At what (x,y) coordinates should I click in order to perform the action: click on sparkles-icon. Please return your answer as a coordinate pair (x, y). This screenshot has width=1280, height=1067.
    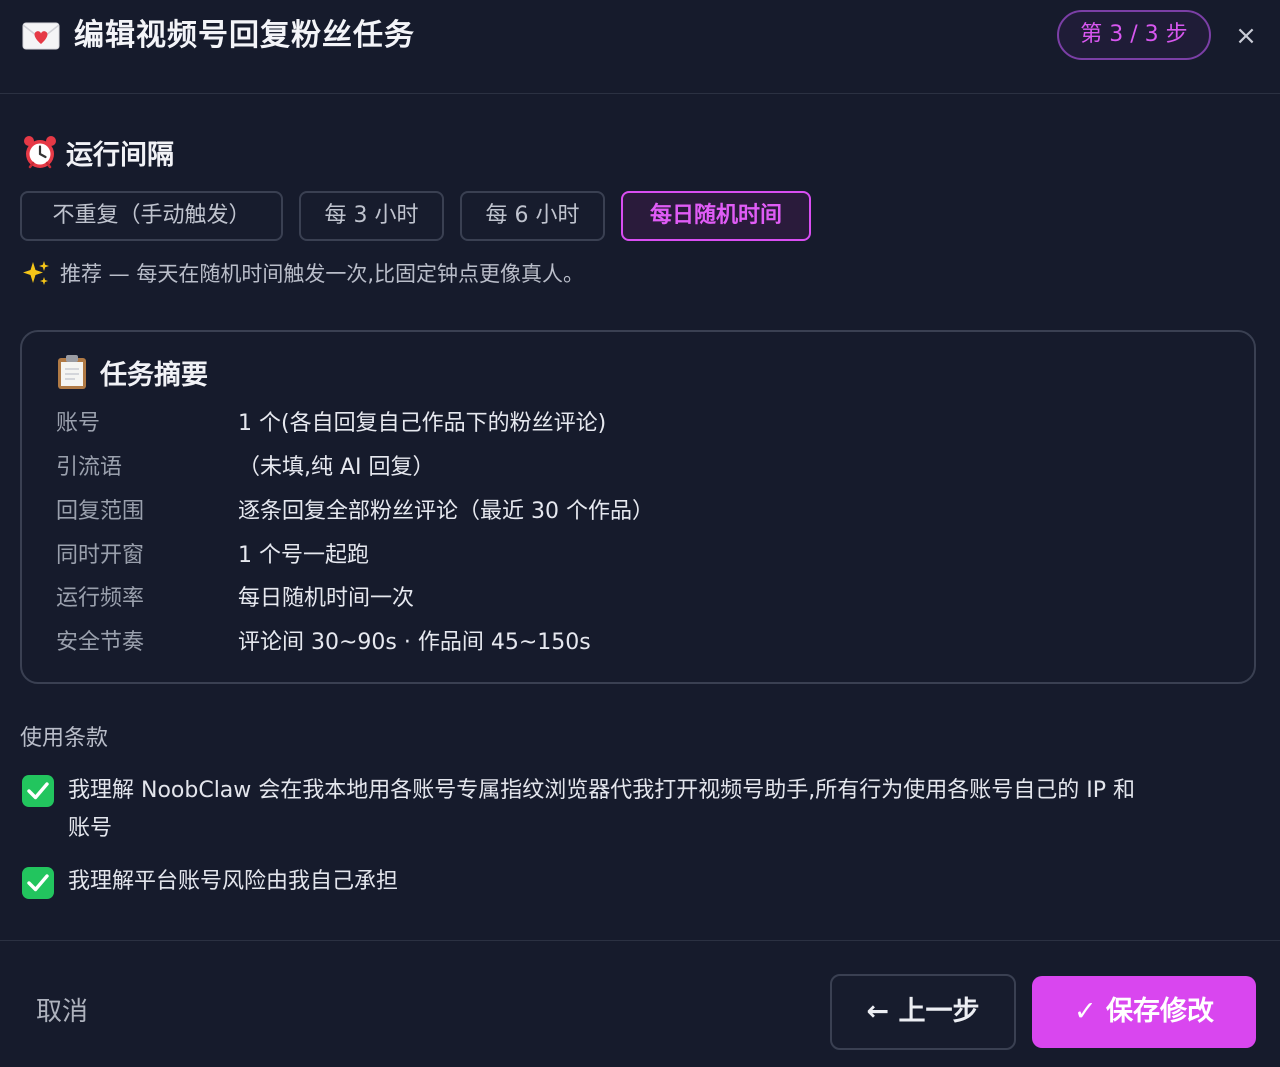
    Looking at the image, I should click on (36, 273).